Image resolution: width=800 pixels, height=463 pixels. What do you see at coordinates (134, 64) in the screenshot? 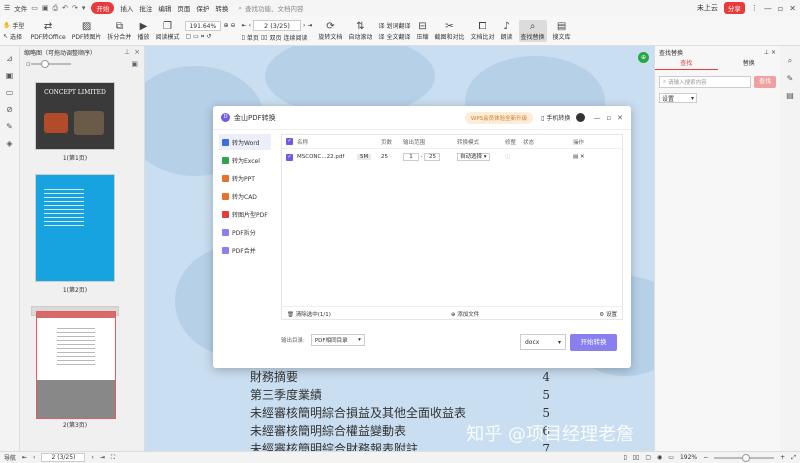
I see `large-thumb-icon: ▣` at bounding box center [134, 64].